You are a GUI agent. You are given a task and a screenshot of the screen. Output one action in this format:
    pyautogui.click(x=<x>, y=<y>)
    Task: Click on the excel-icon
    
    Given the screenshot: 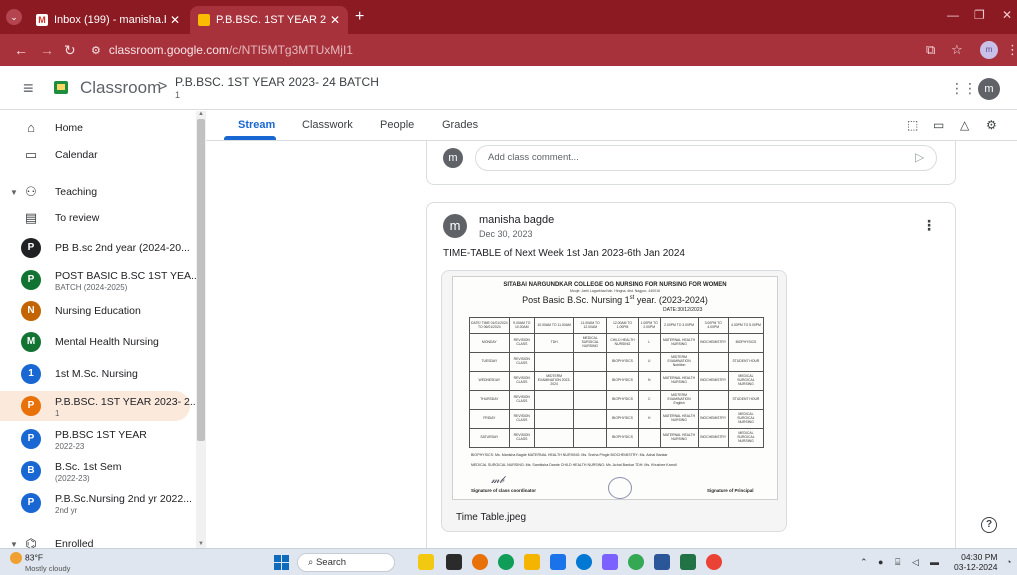 What is the action you would take?
    pyautogui.click(x=688, y=562)
    